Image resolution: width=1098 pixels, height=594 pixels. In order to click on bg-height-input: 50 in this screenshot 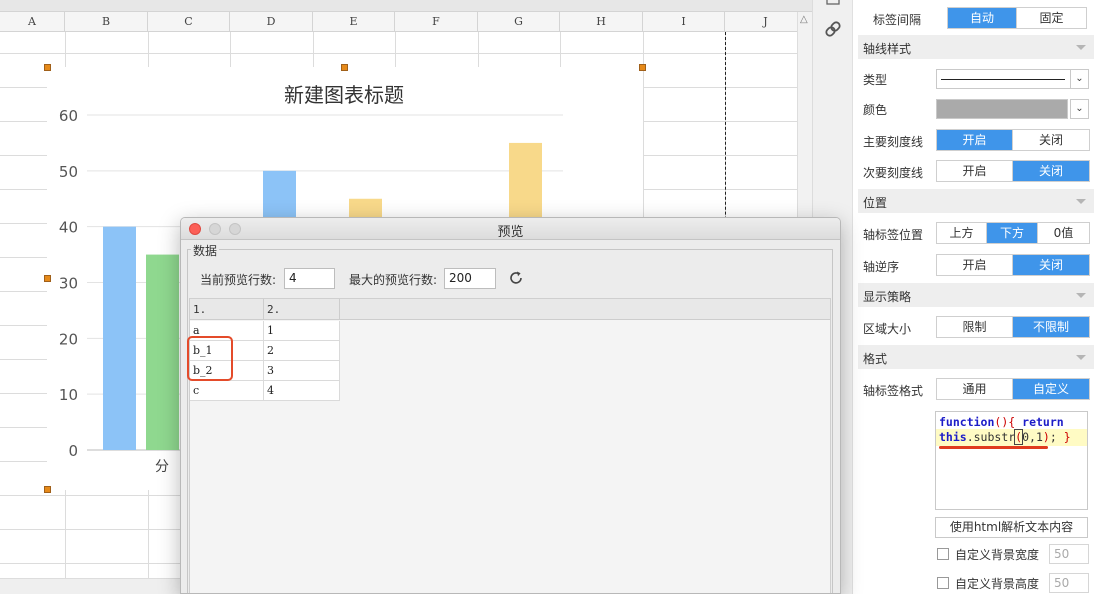, I will do `click(1069, 583)`.